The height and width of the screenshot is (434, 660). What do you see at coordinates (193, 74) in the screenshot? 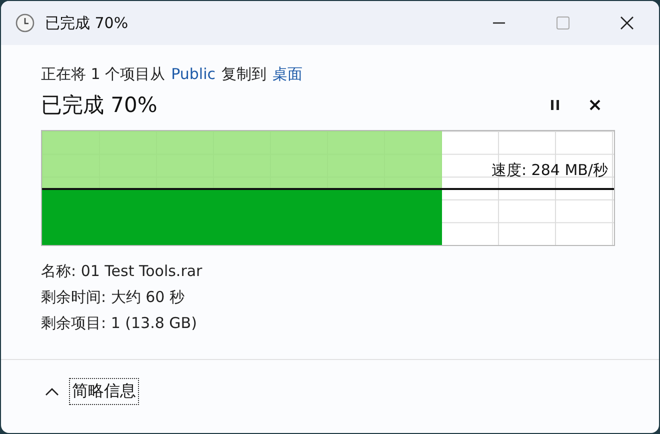
I see `source-link: Public` at bounding box center [193, 74].